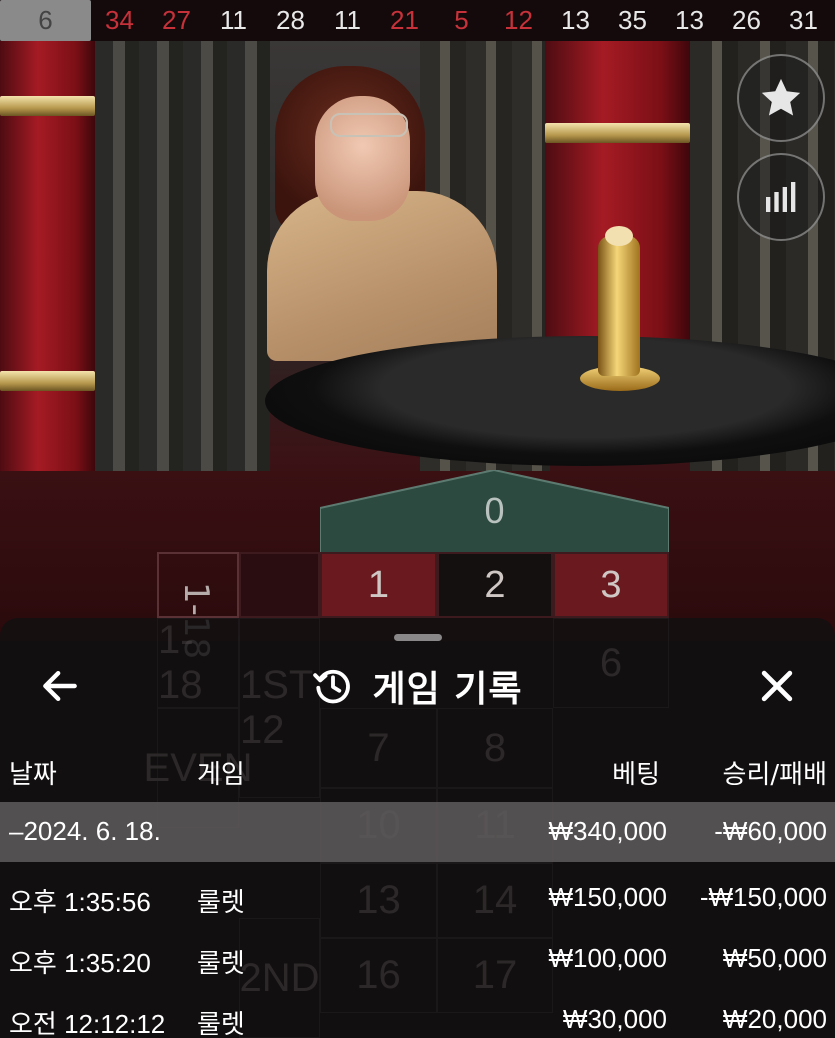 The image size is (835, 1038). Describe the element at coordinates (619, 236) in the screenshot. I see `wheel-spindle-top` at that location.